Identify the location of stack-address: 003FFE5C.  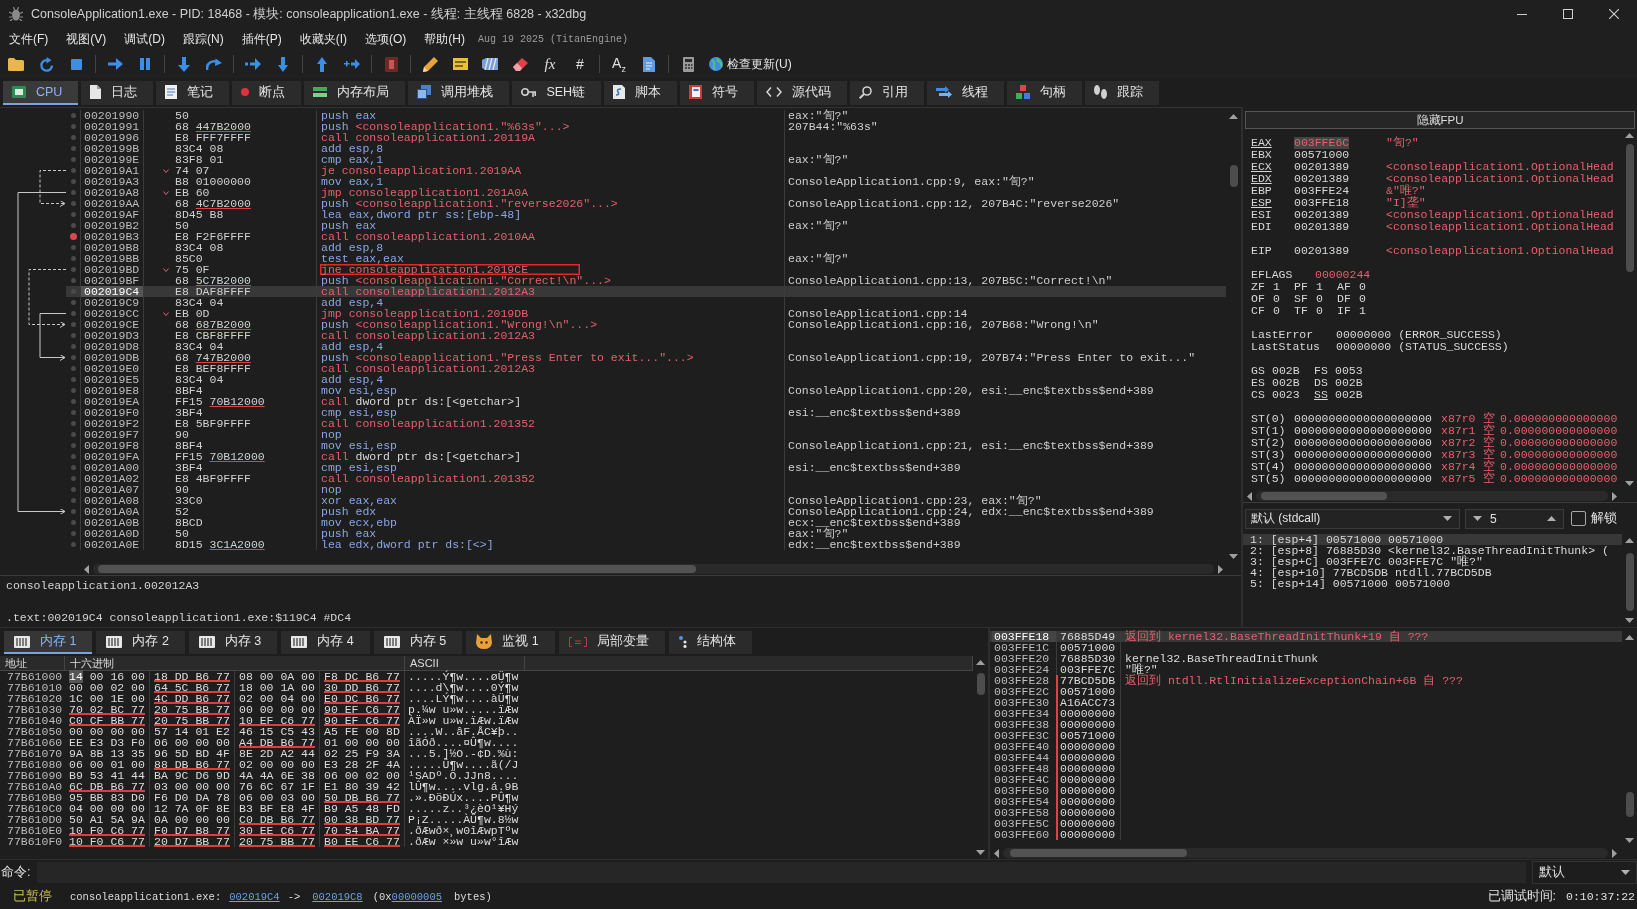
(1024, 823).